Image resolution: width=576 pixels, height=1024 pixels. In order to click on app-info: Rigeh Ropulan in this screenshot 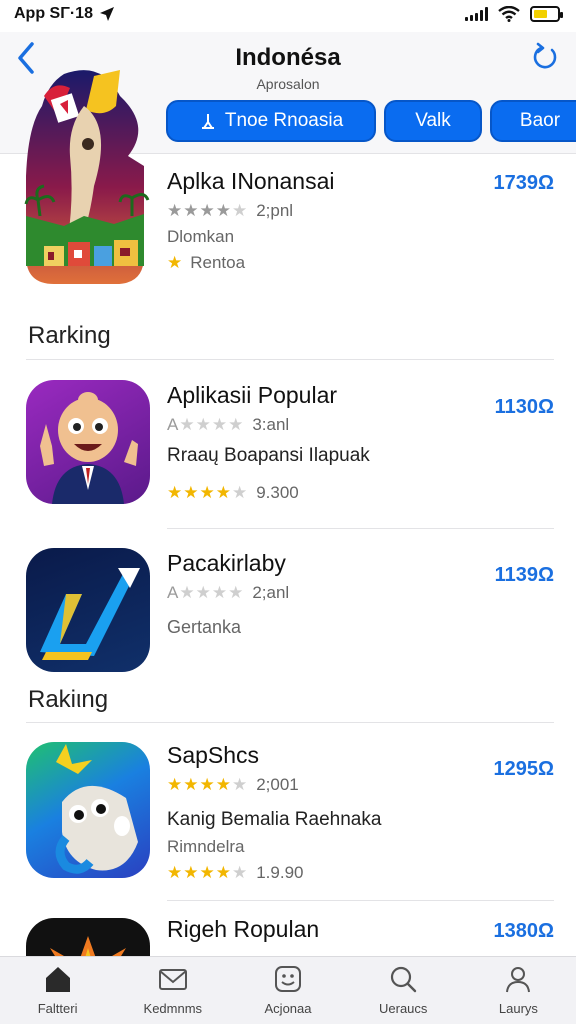, I will do `click(327, 929)`.